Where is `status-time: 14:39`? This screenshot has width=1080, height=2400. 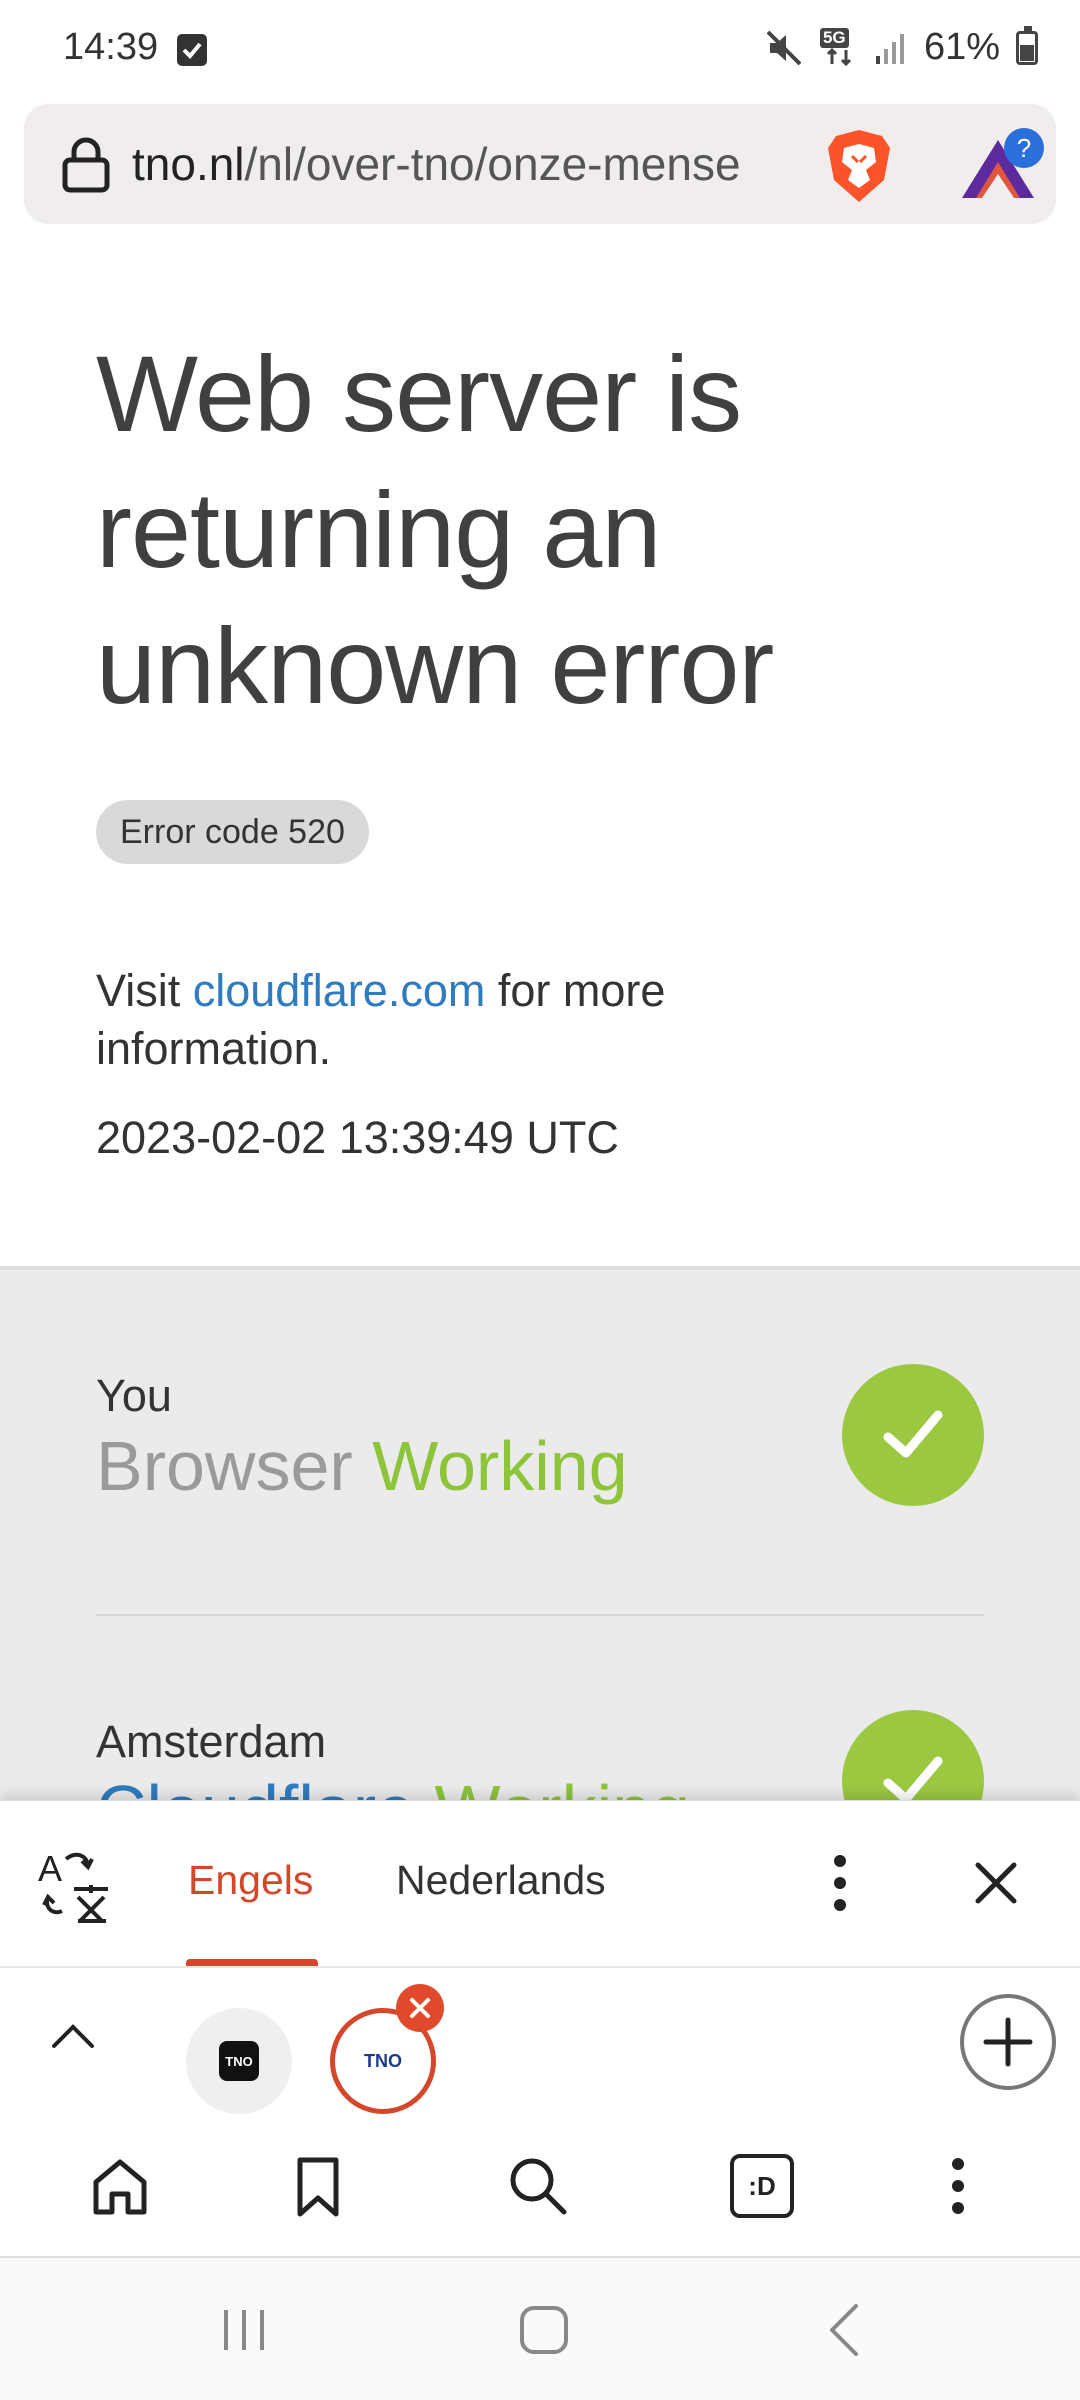 status-time: 14:39 is located at coordinates (111, 47).